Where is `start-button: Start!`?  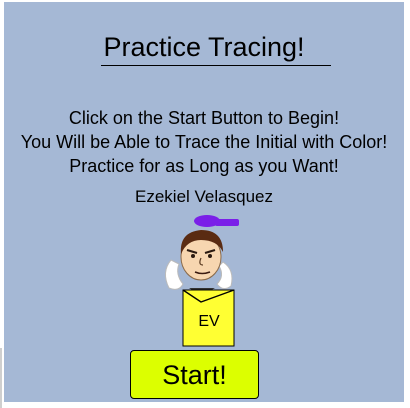 start-button: Start! is located at coordinates (194, 374).